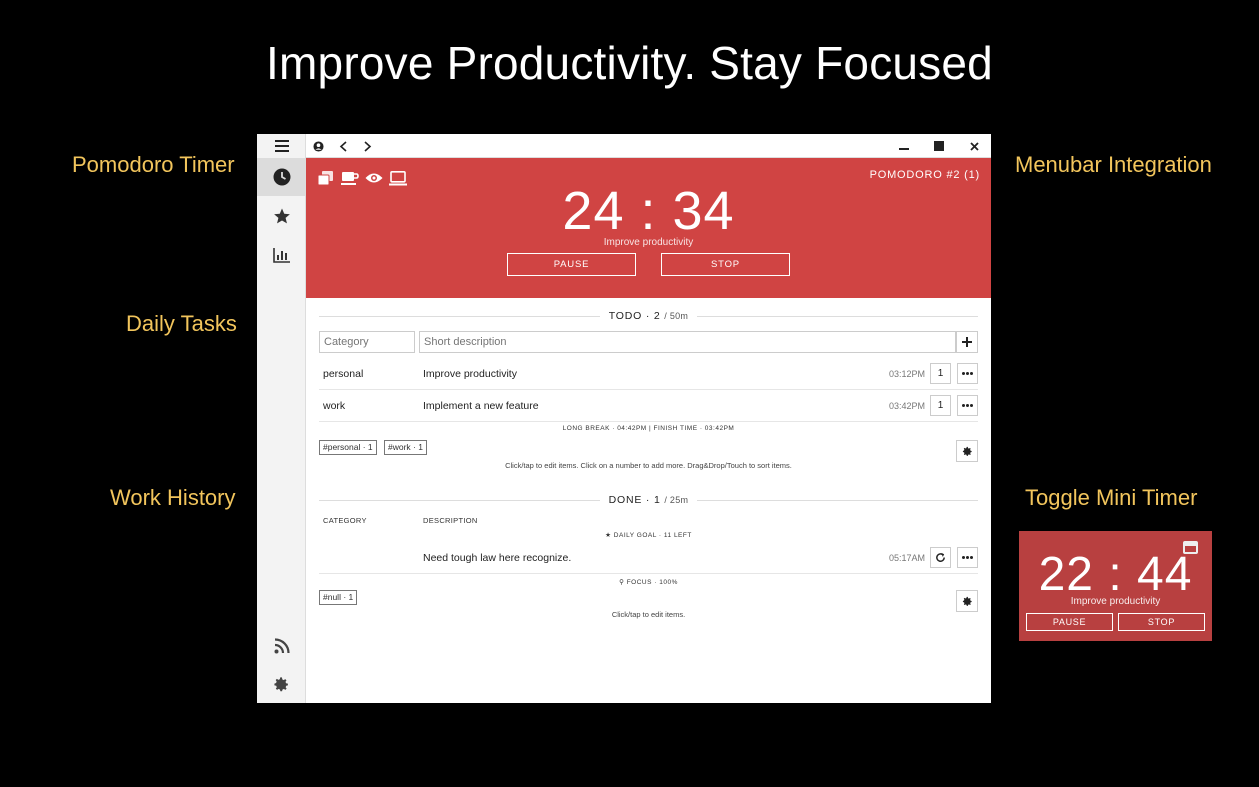 This screenshot has width=1259, height=787. What do you see at coordinates (497, 558) in the screenshot?
I see `task-description: Need tough law here recognize.` at bounding box center [497, 558].